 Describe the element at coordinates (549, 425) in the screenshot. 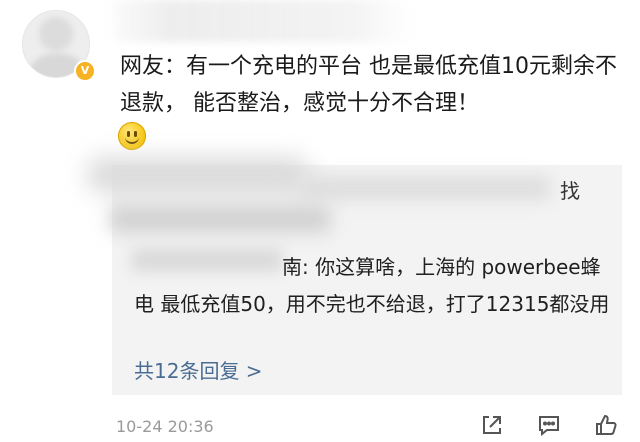

I see `comment-icon` at that location.